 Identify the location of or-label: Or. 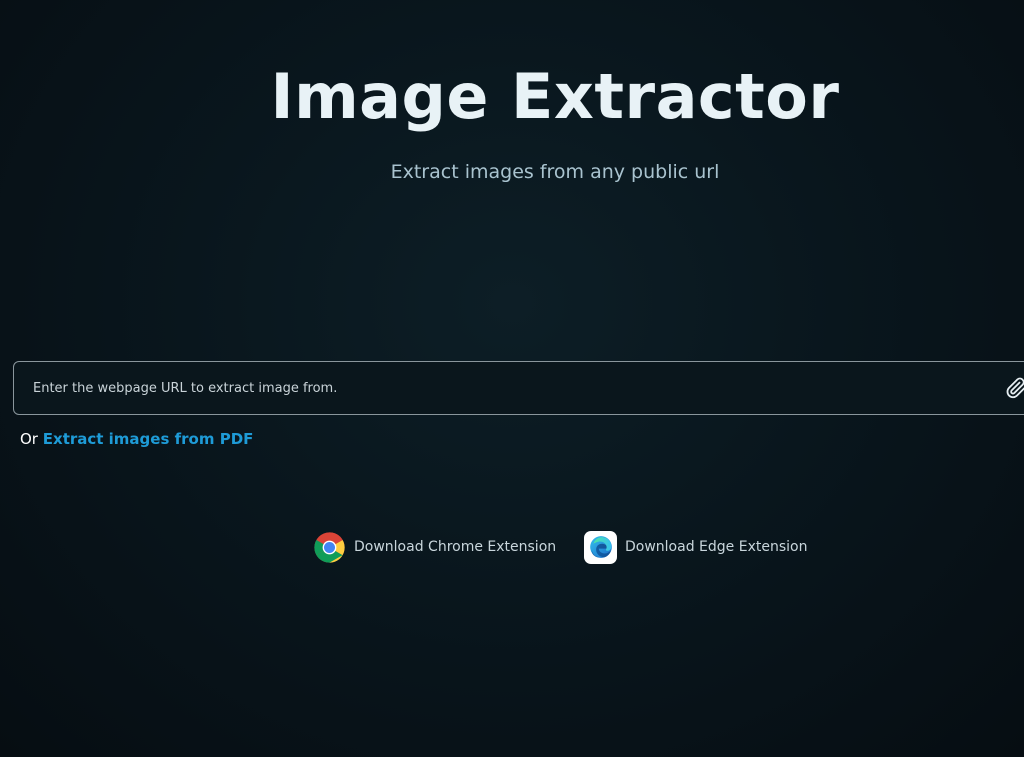
(29, 439).